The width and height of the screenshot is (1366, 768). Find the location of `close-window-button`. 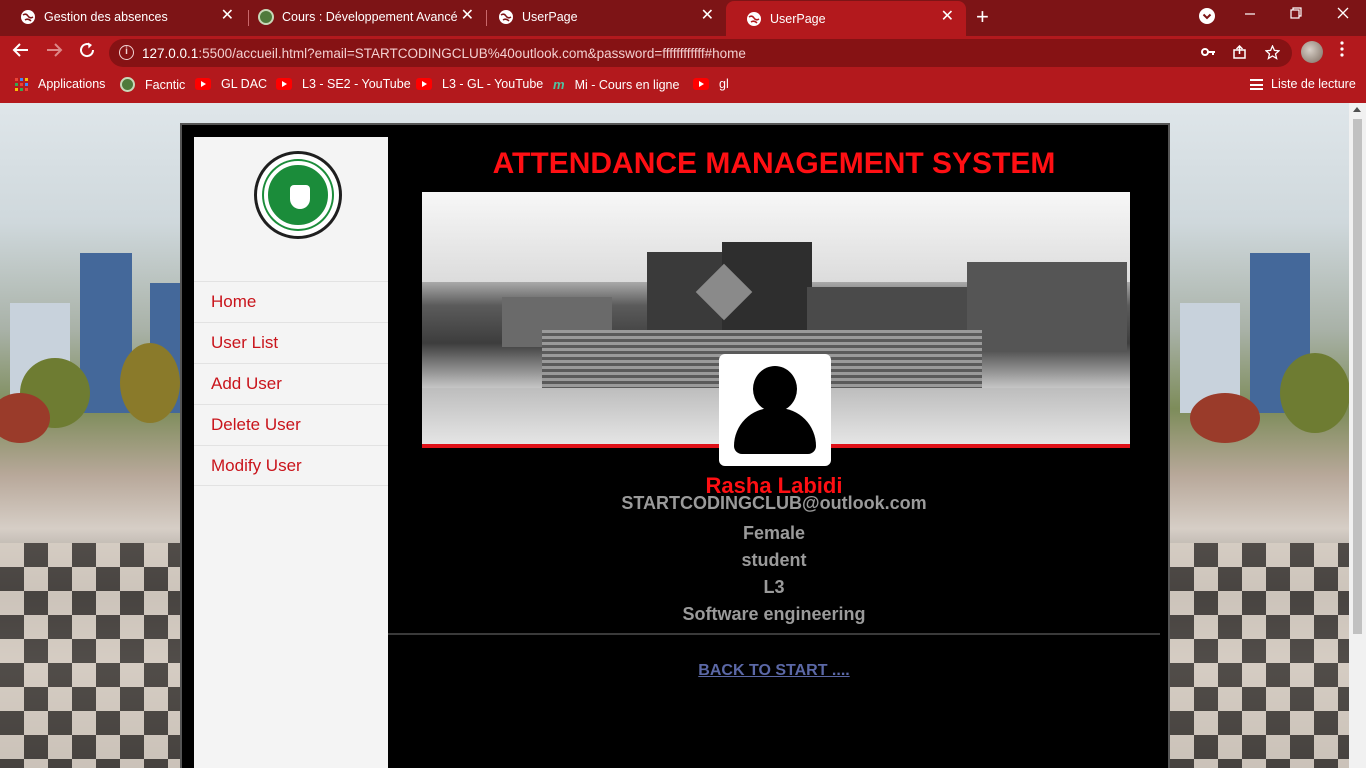

close-window-button is located at coordinates (1343, 15).